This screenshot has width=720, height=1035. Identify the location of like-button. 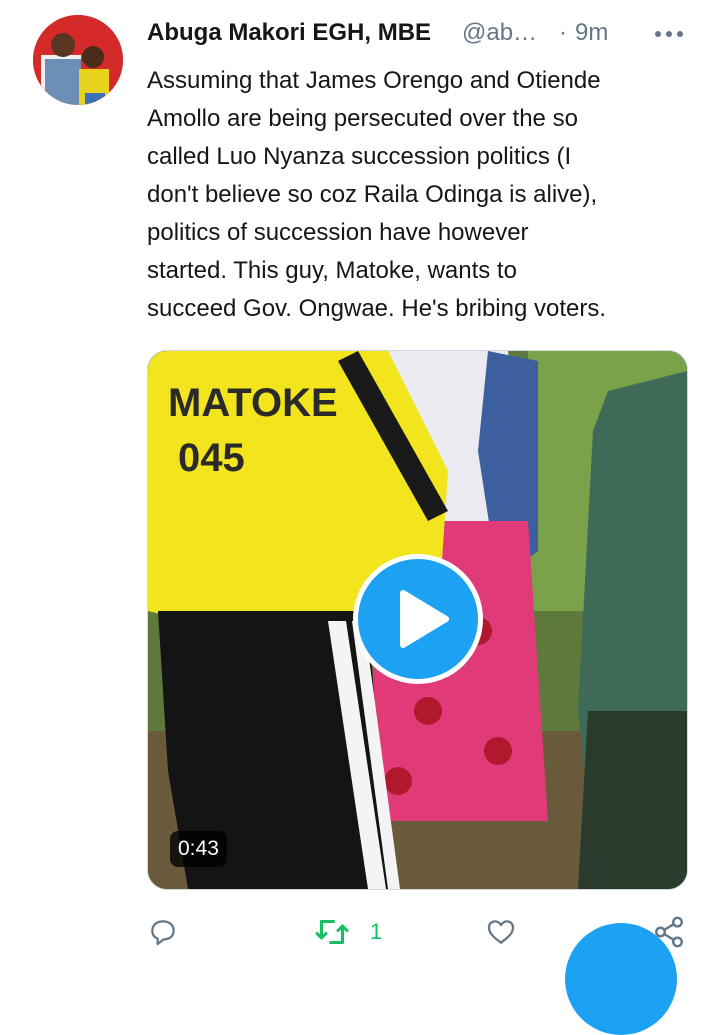
(501, 932).